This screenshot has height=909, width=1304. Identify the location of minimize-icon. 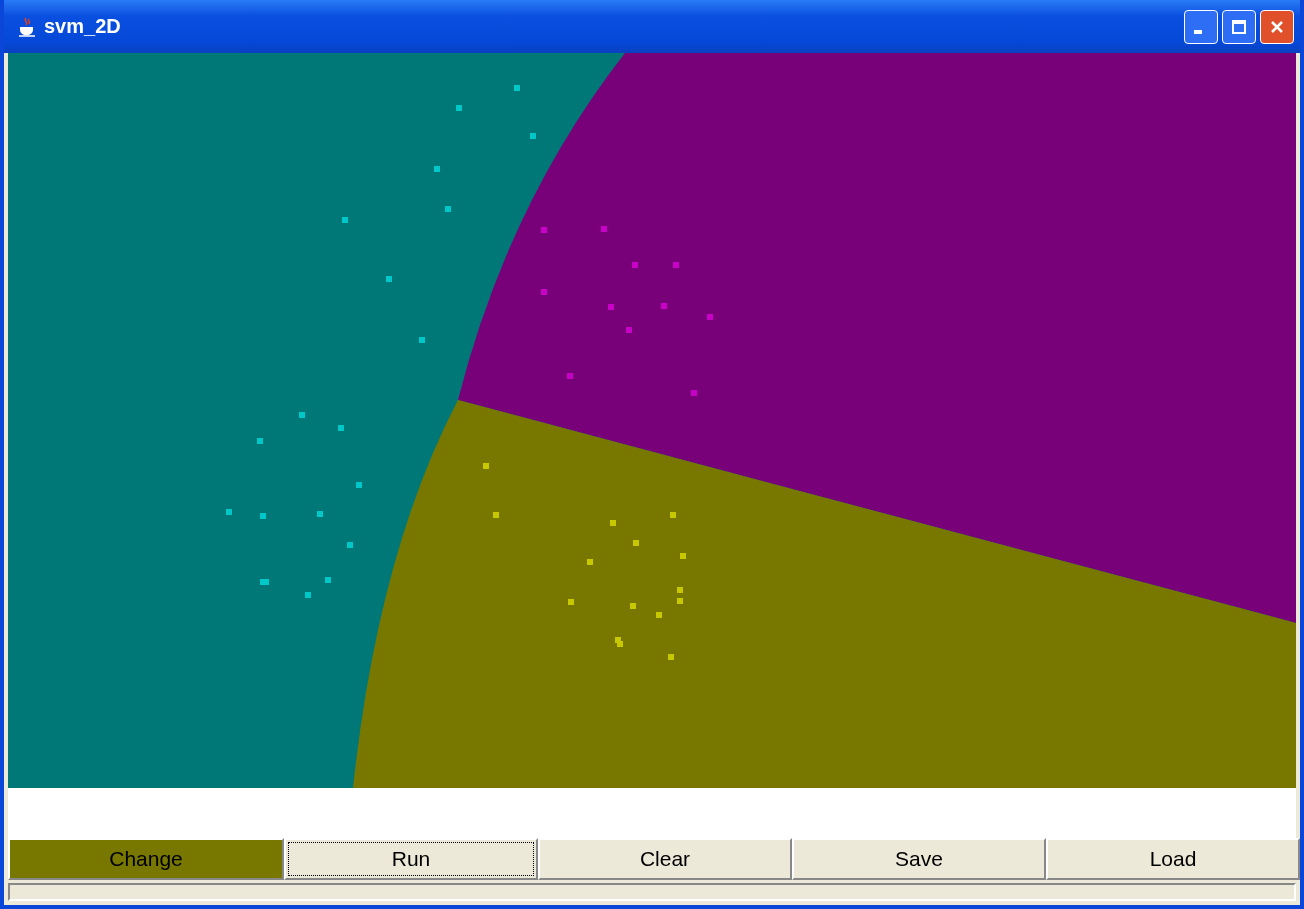
(1198, 31).